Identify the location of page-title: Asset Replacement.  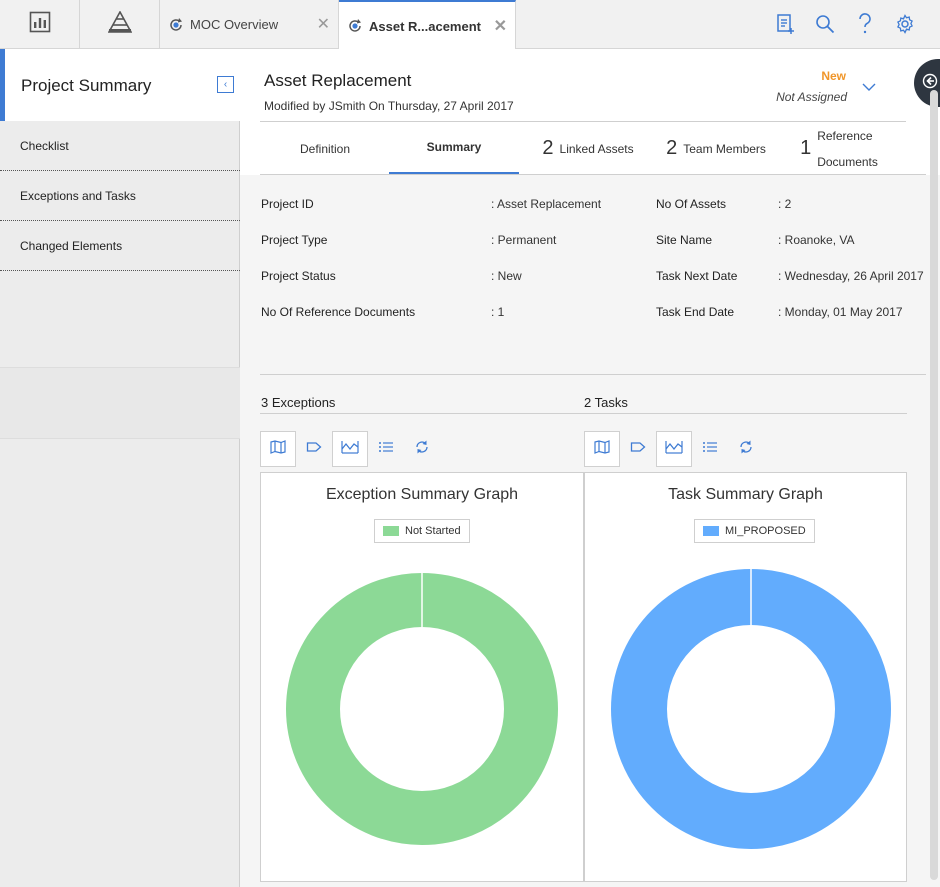
(338, 80).